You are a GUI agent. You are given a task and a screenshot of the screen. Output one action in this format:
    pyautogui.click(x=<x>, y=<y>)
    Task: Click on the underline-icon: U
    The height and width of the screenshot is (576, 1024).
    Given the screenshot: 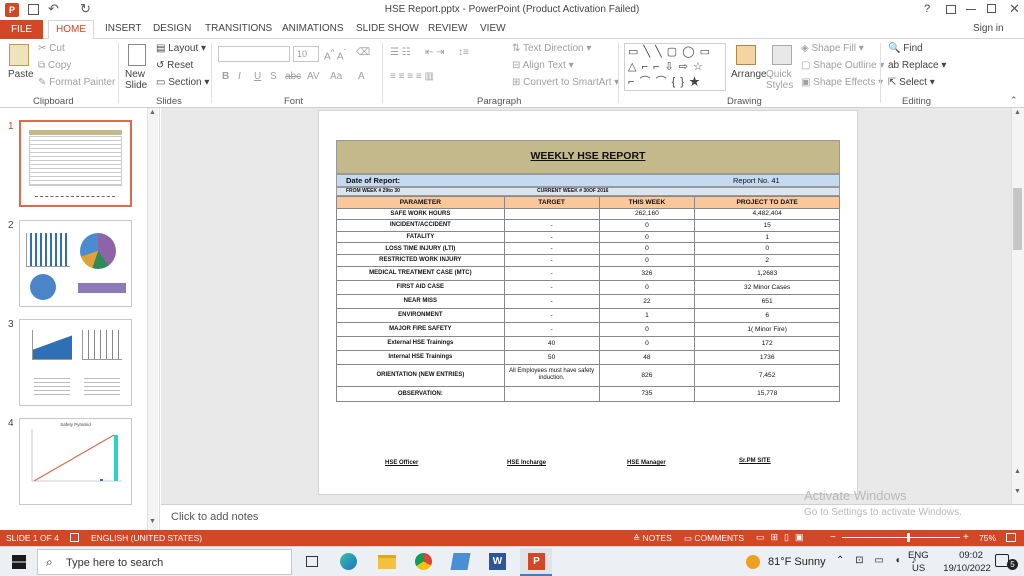 What is the action you would take?
    pyautogui.click(x=257, y=76)
    